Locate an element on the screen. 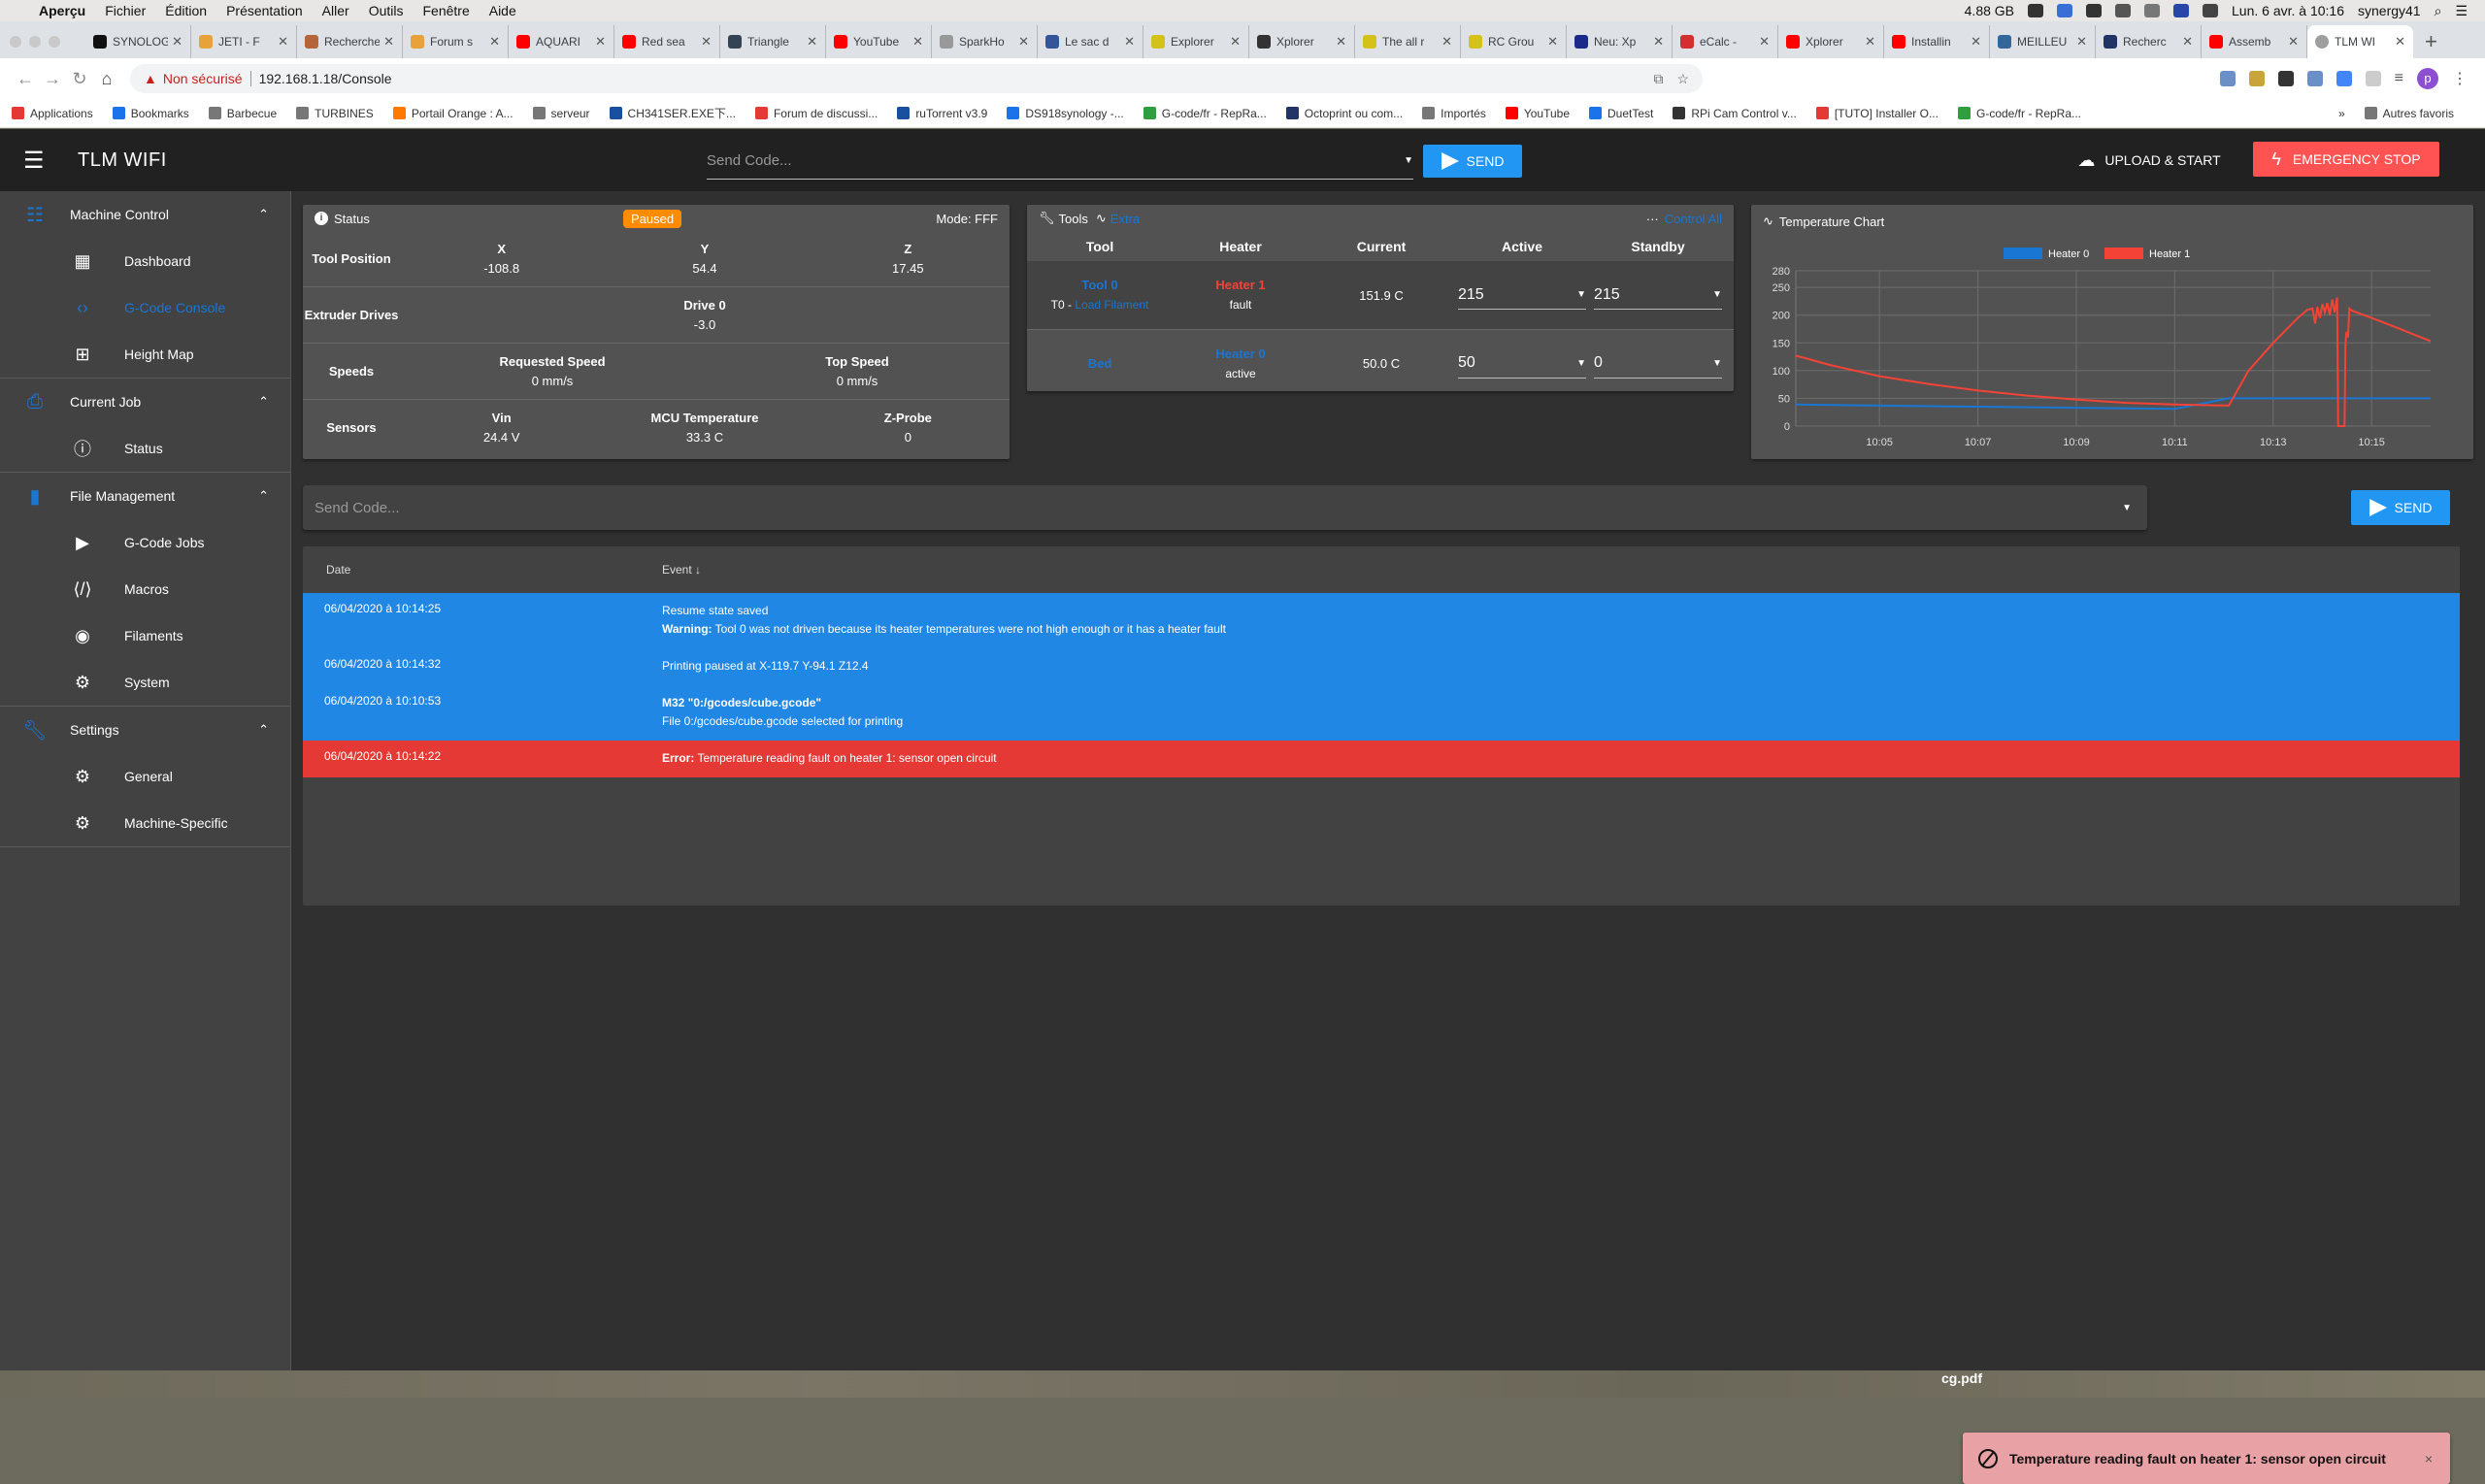  browser-tab: Recherc ✕ is located at coordinates (2149, 41).